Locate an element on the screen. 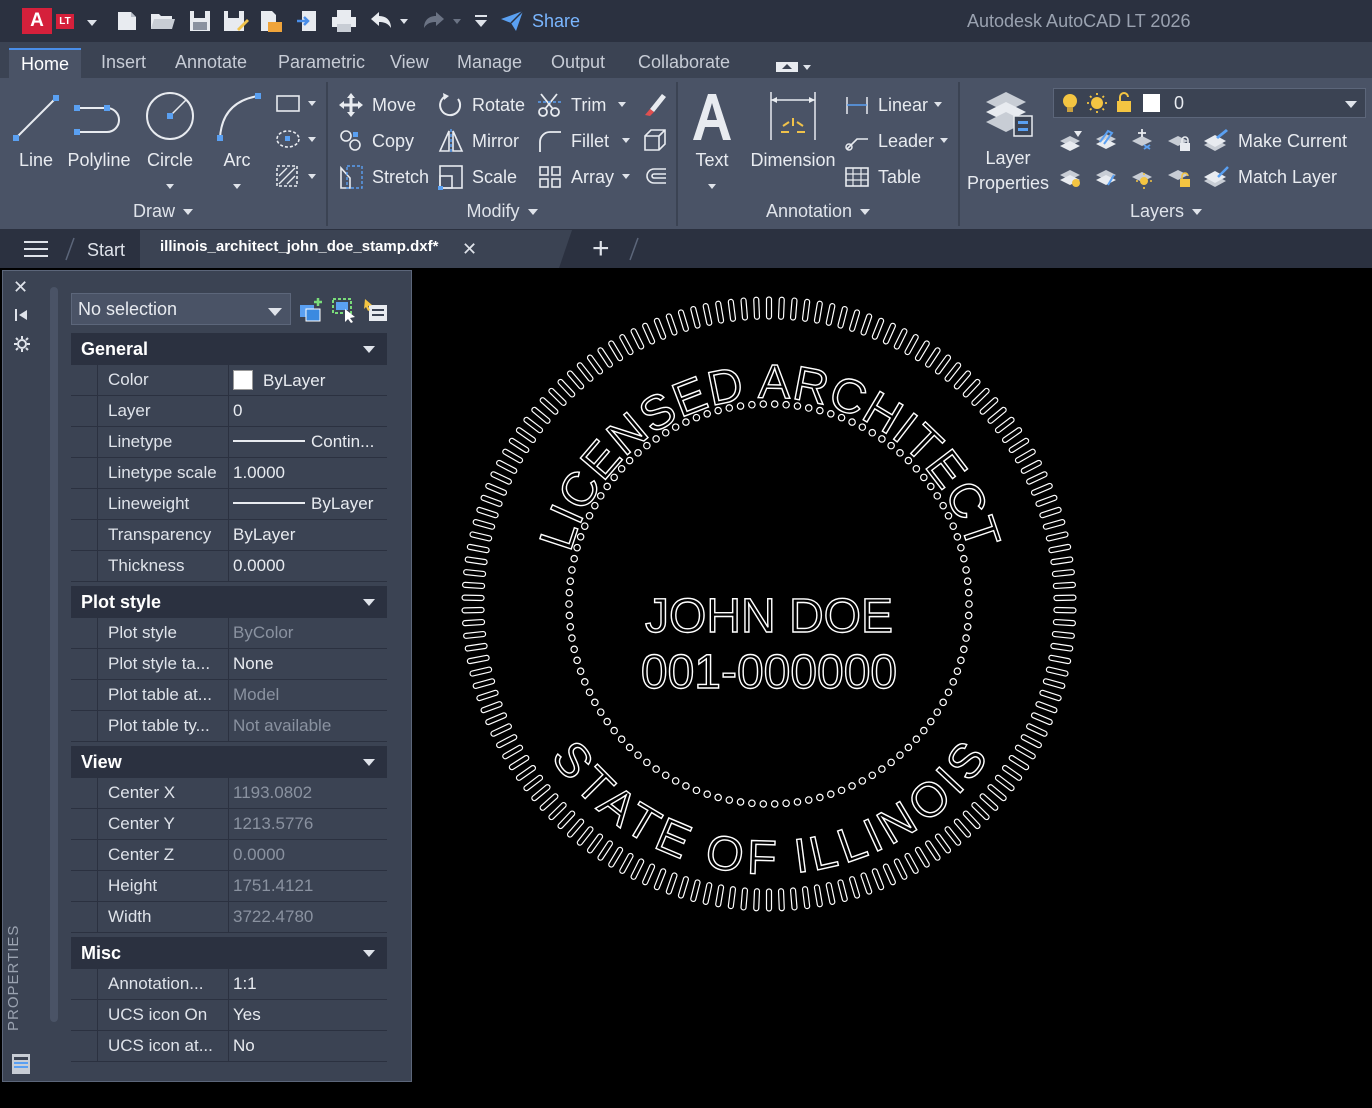  tab-home: Home is located at coordinates (45, 63).